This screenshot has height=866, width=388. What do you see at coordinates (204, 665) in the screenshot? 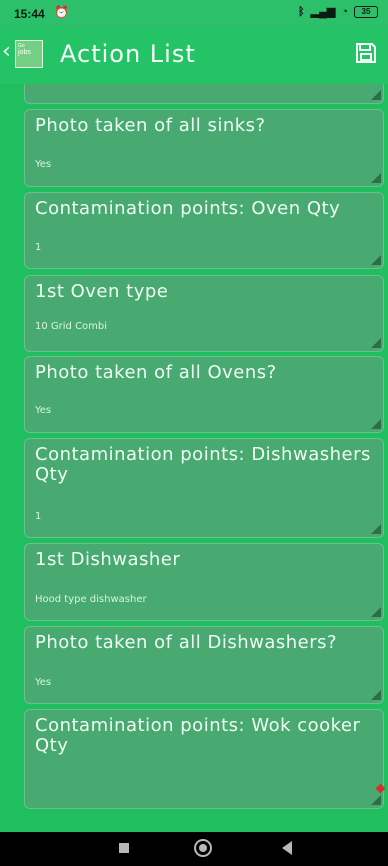
I see `list-item: Photo taken of all Dishwashers? Yes` at bounding box center [204, 665].